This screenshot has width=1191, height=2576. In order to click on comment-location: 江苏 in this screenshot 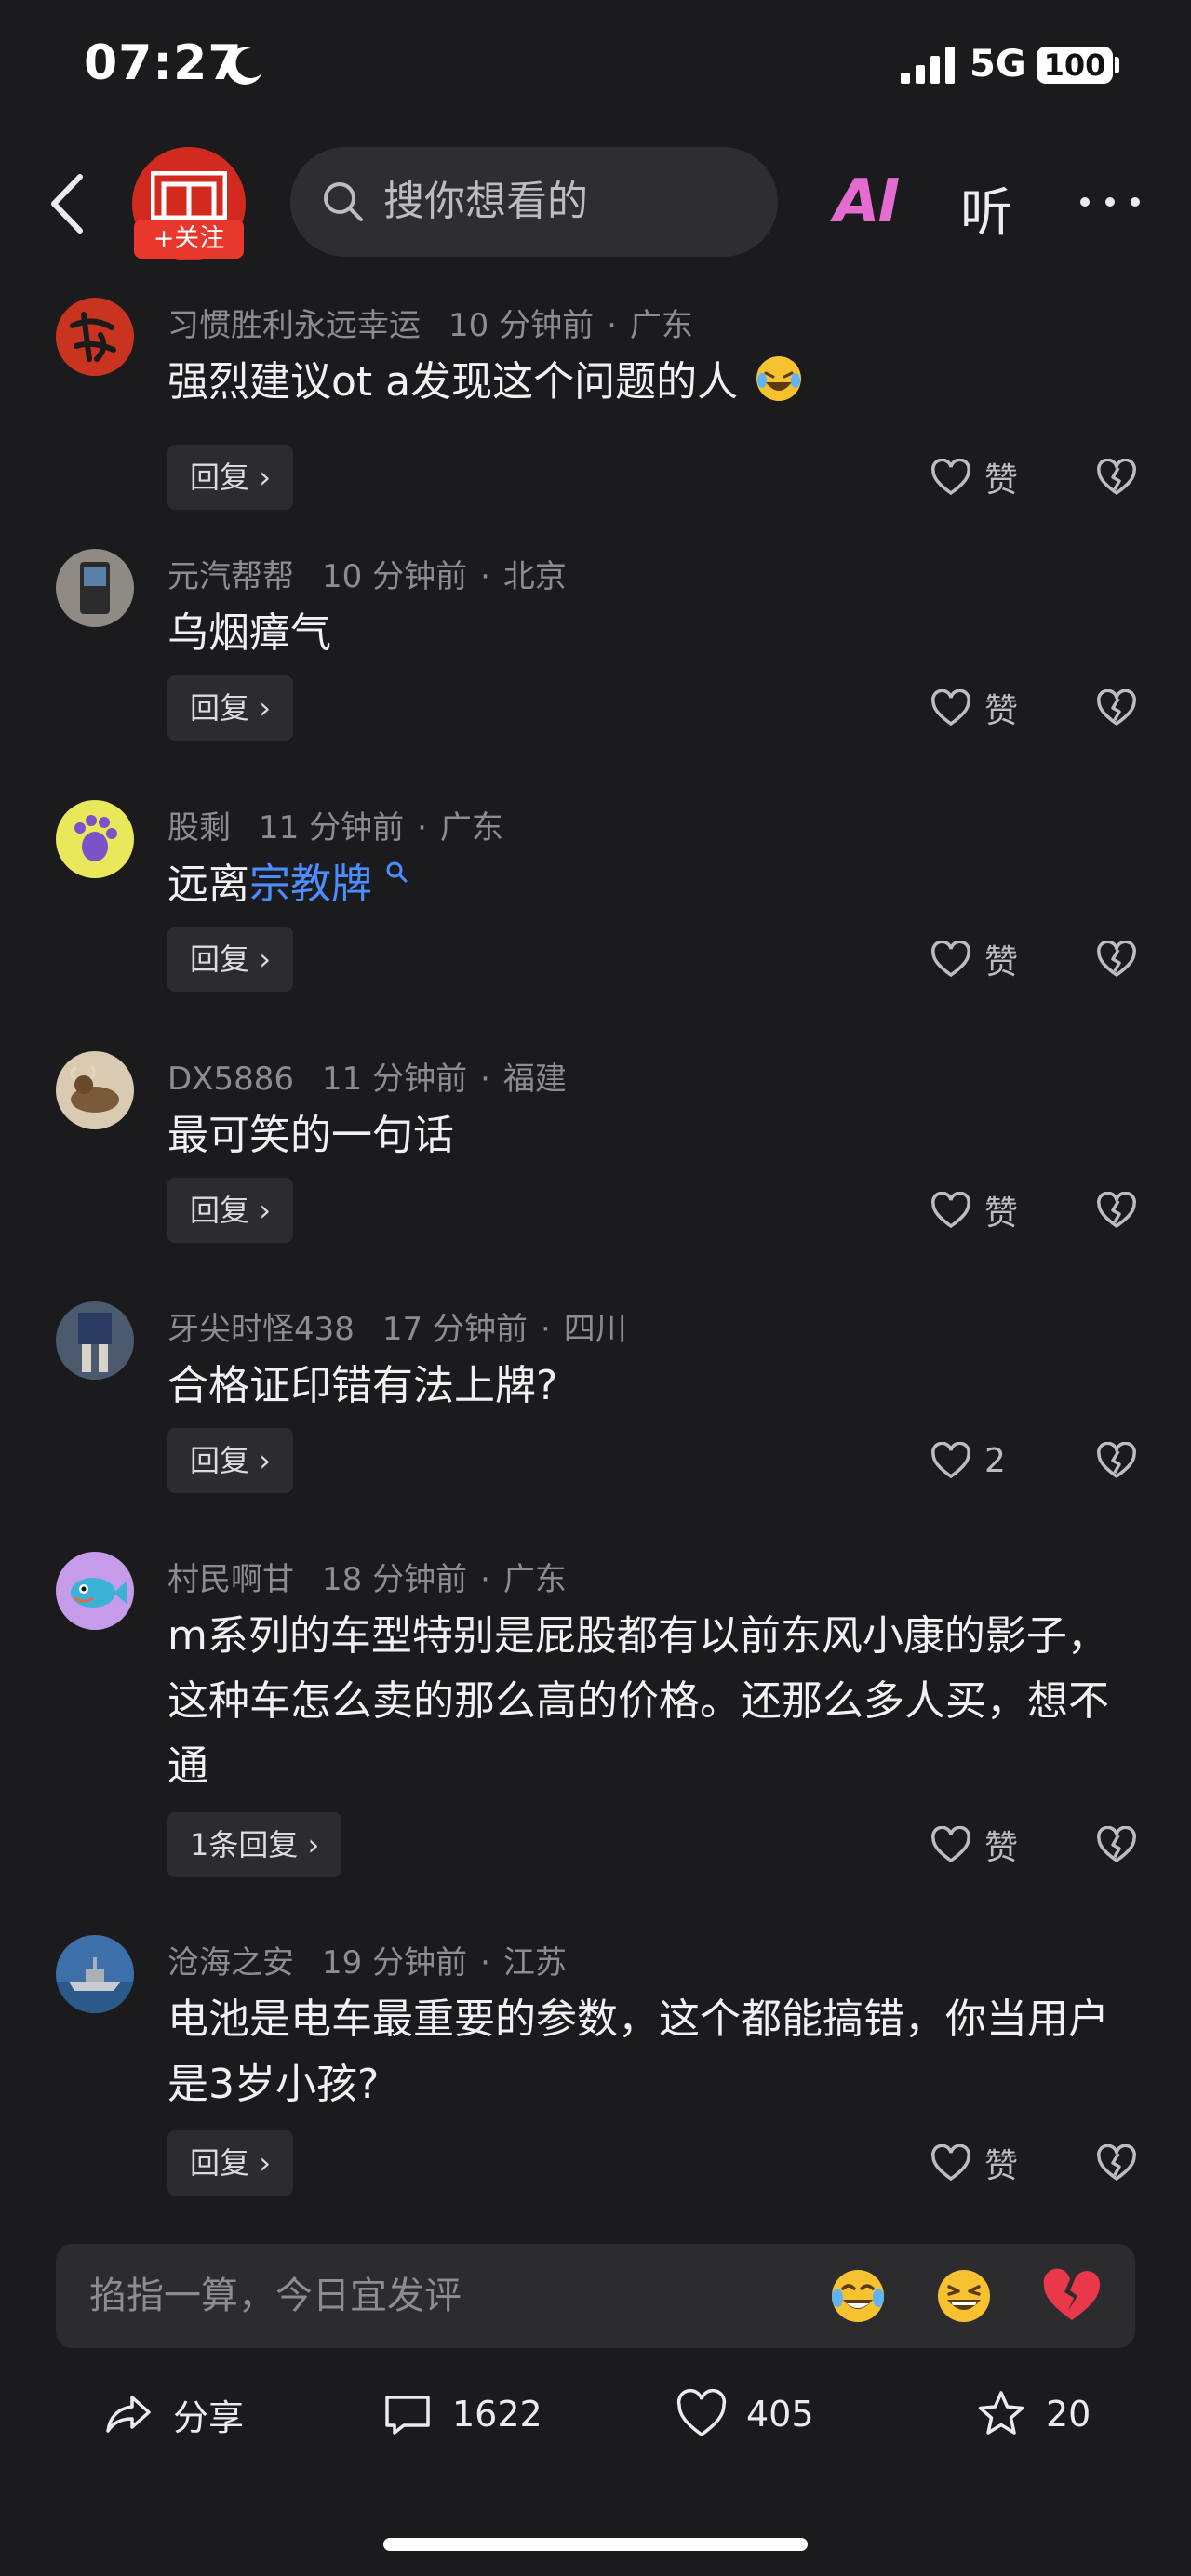, I will do `click(534, 1963)`.